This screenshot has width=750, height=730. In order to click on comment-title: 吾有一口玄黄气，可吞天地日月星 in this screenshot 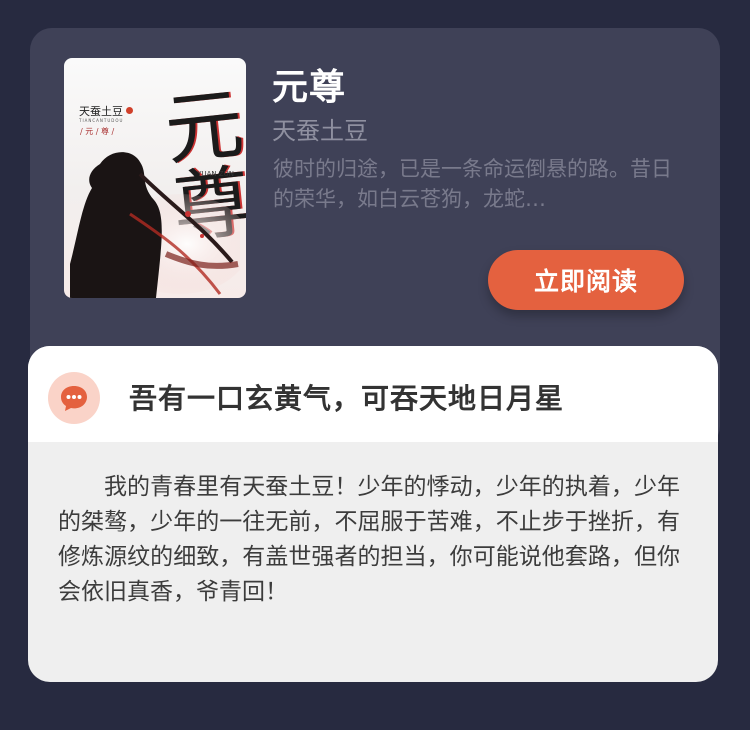, I will do `click(347, 398)`.